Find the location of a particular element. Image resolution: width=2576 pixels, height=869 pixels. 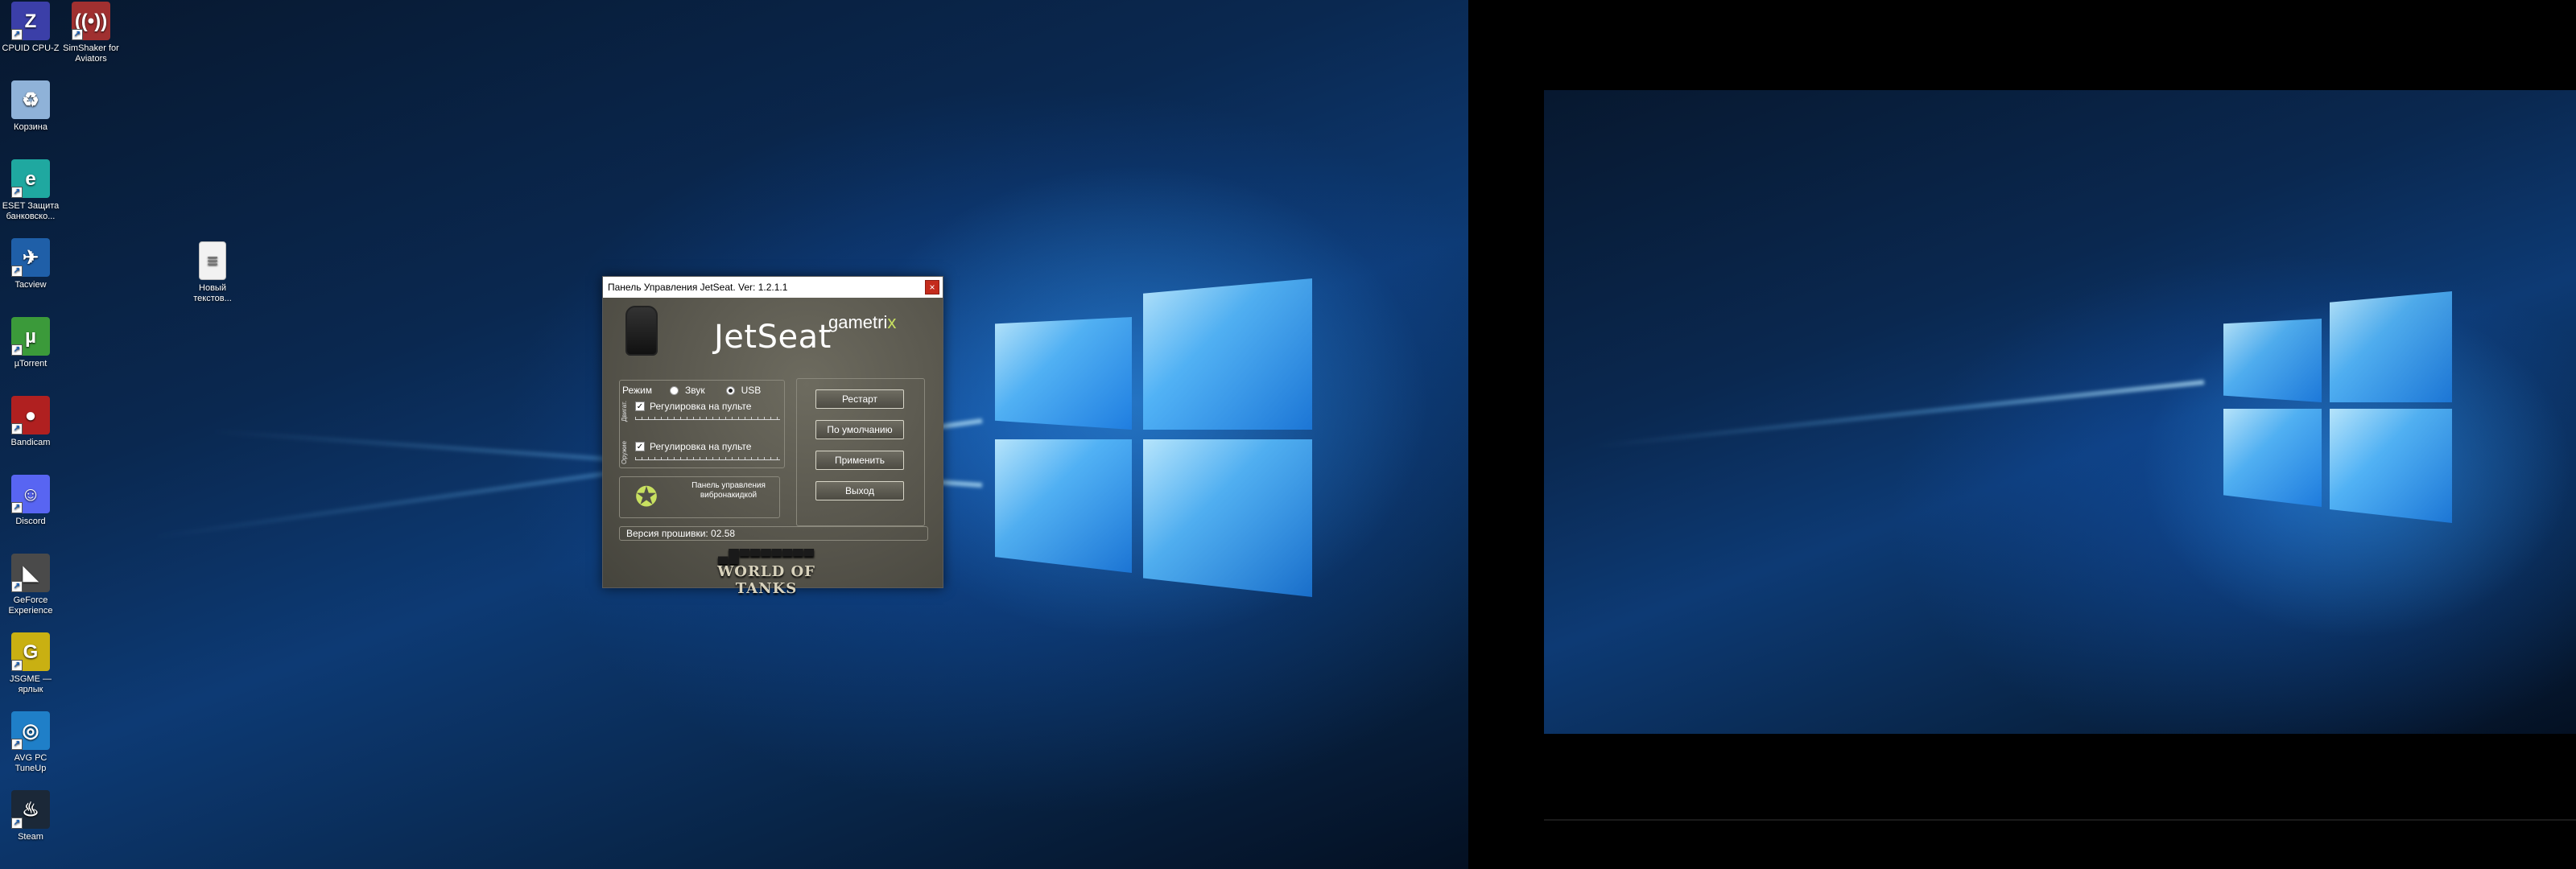

weapon-check-row: ✓ Регулировка на пульте is located at coordinates (693, 446).